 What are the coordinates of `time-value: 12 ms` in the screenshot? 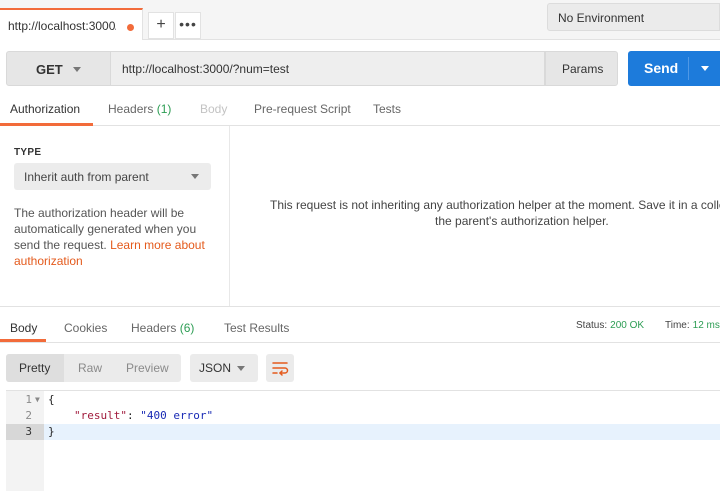 It's located at (706, 325).